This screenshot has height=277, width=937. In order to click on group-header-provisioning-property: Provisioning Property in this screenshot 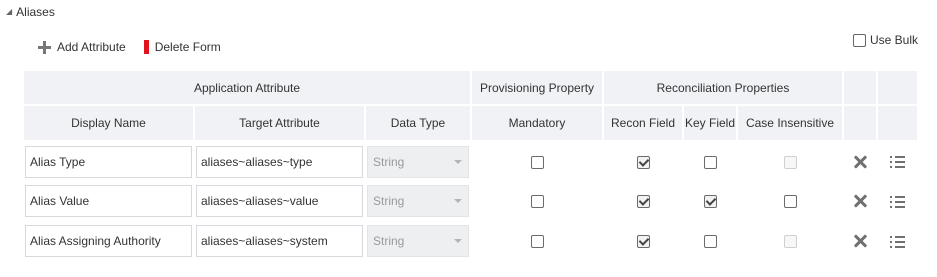, I will do `click(537, 87)`.